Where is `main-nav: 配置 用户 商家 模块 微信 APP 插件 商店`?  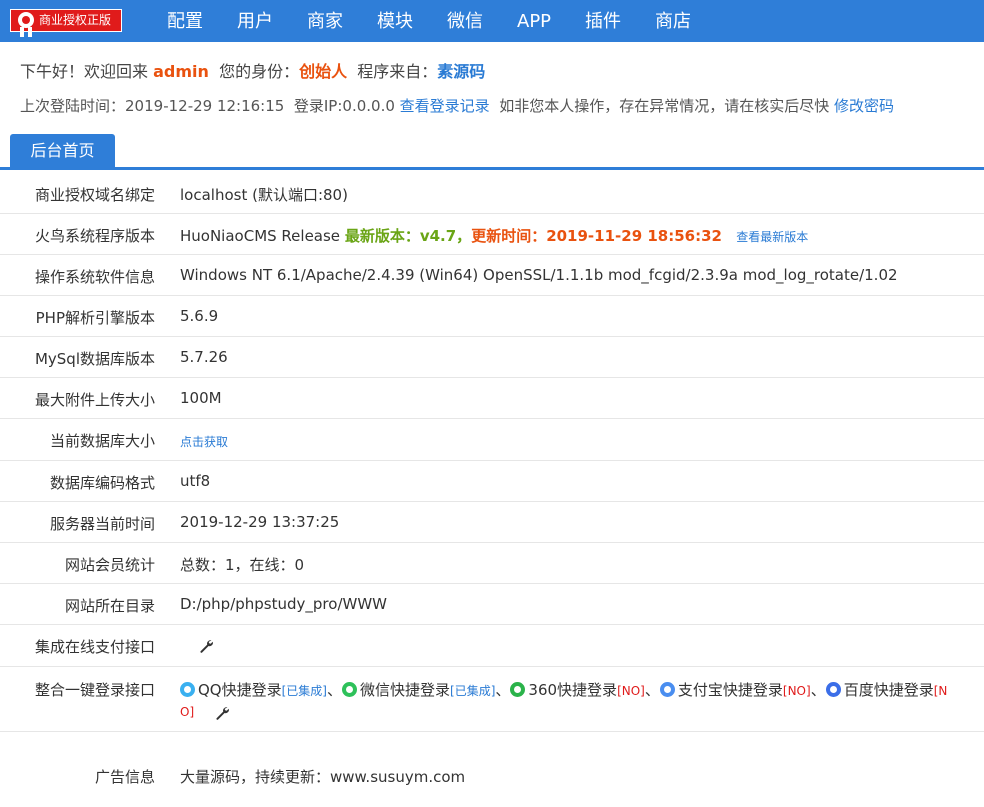 main-nav: 配置 用户 商家 模块 微信 APP 插件 商店 is located at coordinates (429, 21).